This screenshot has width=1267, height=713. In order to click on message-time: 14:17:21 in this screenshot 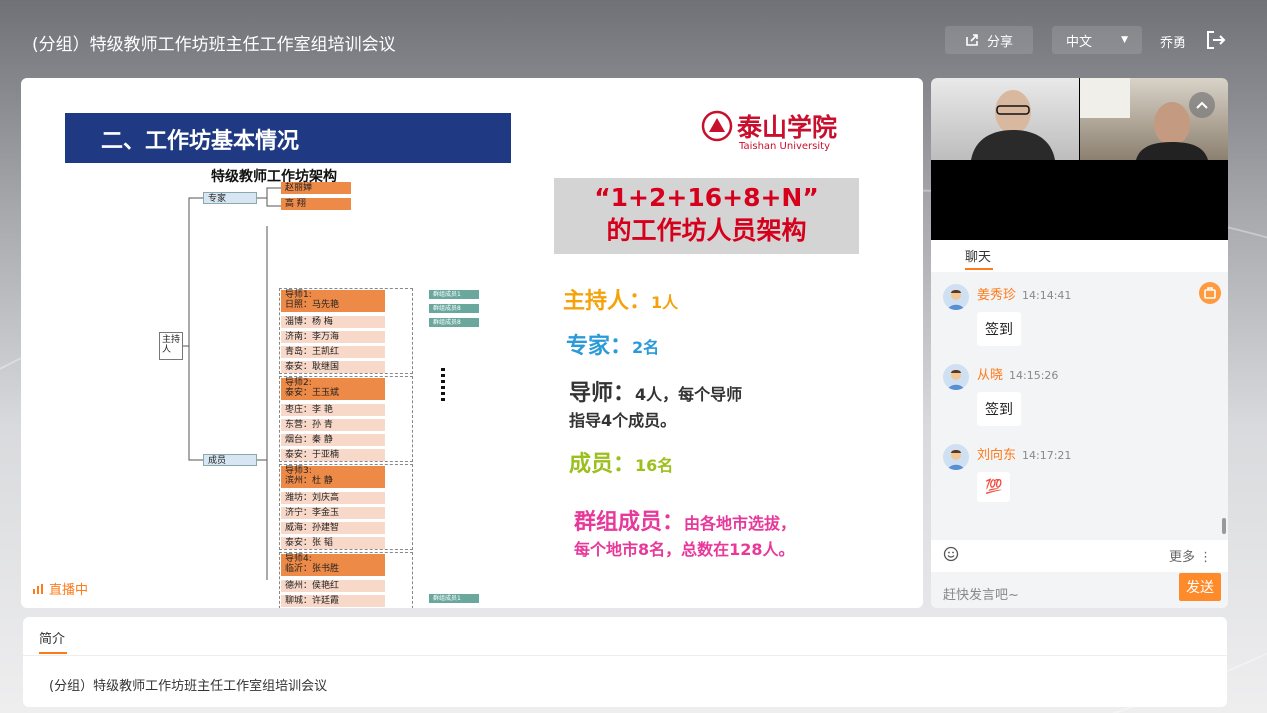, I will do `click(1047, 455)`.